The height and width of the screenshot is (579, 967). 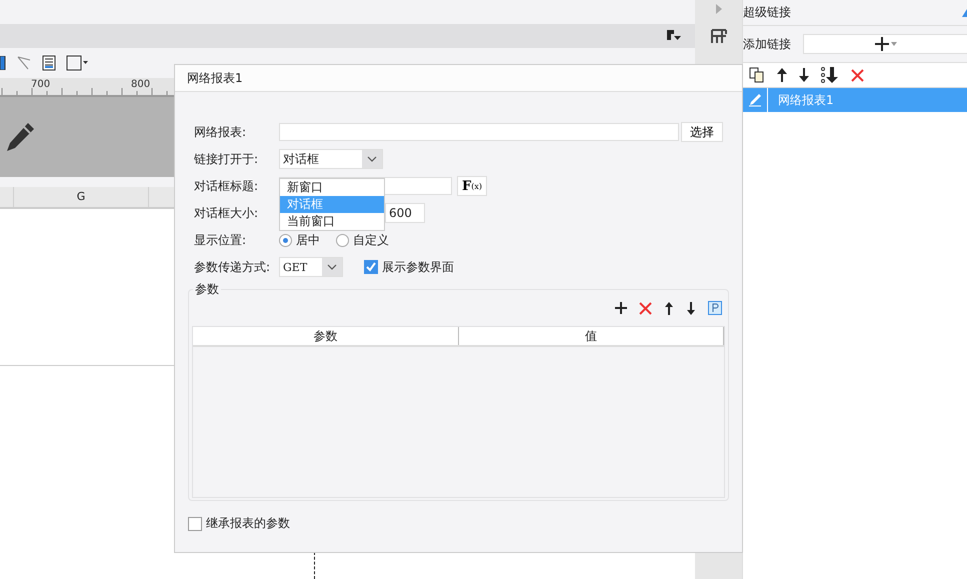 What do you see at coordinates (757, 75) in the screenshot?
I see `copy-icon` at bounding box center [757, 75].